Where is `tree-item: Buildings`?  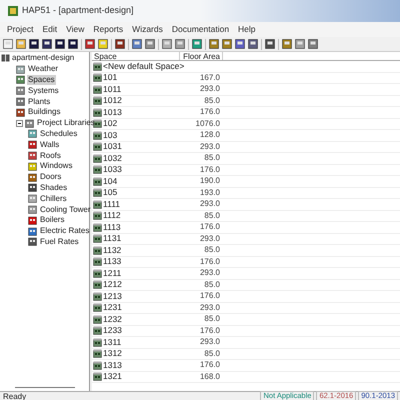 tree-item: Buildings is located at coordinates (44, 112).